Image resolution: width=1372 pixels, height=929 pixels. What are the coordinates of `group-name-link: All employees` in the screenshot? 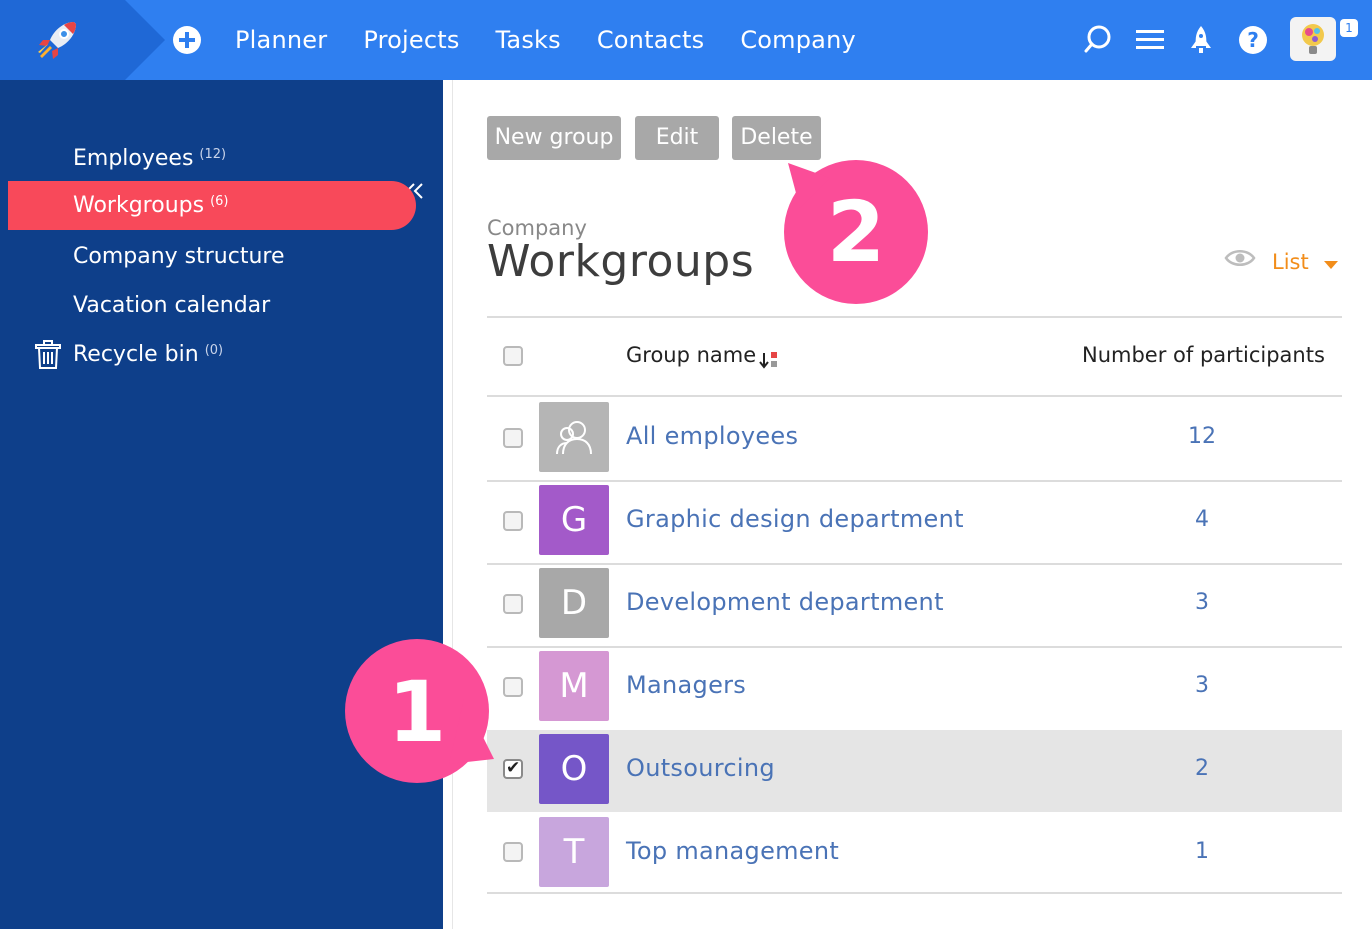 It's located at (712, 436).